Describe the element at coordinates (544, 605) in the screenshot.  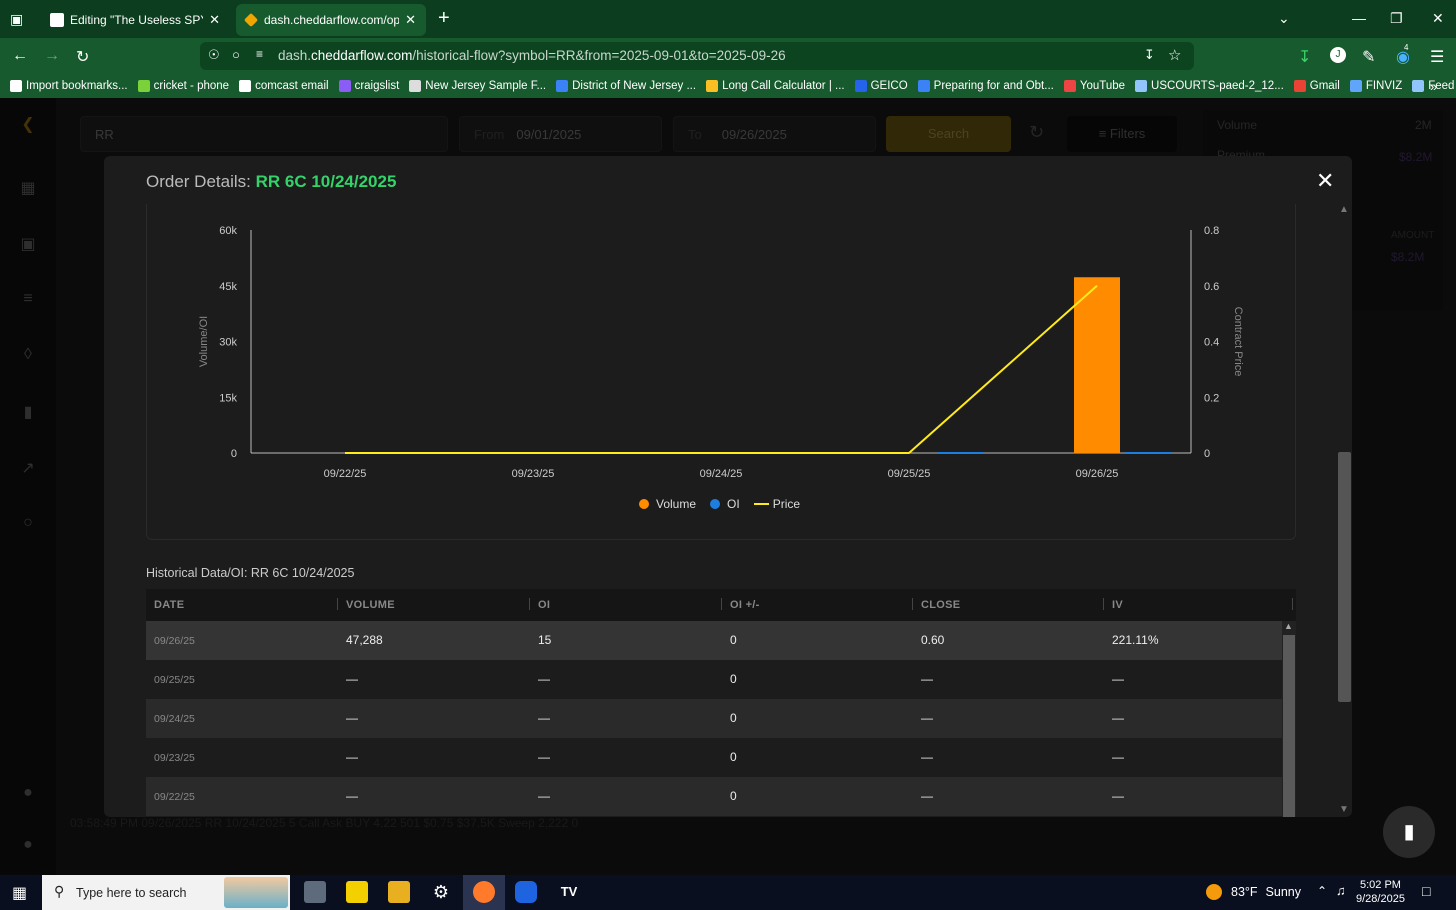
I see `column-header: OI` at that location.